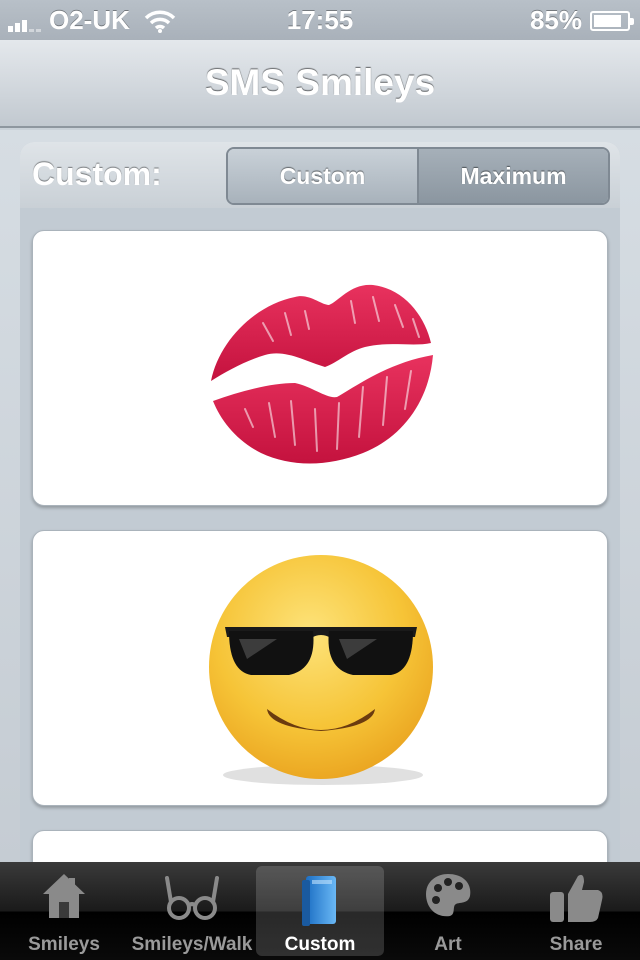 The height and width of the screenshot is (960, 640). I want to click on segment-maximum: Maximum, so click(513, 176).